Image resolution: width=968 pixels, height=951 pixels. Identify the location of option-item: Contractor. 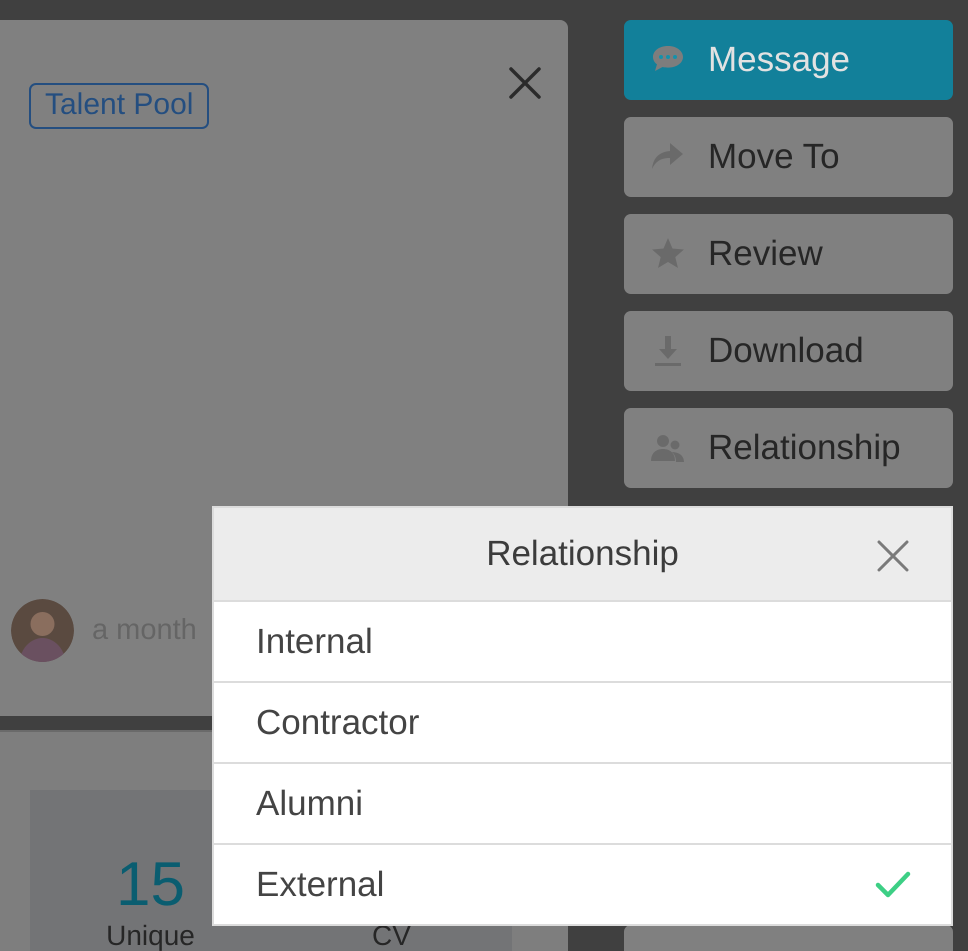
(582, 723).